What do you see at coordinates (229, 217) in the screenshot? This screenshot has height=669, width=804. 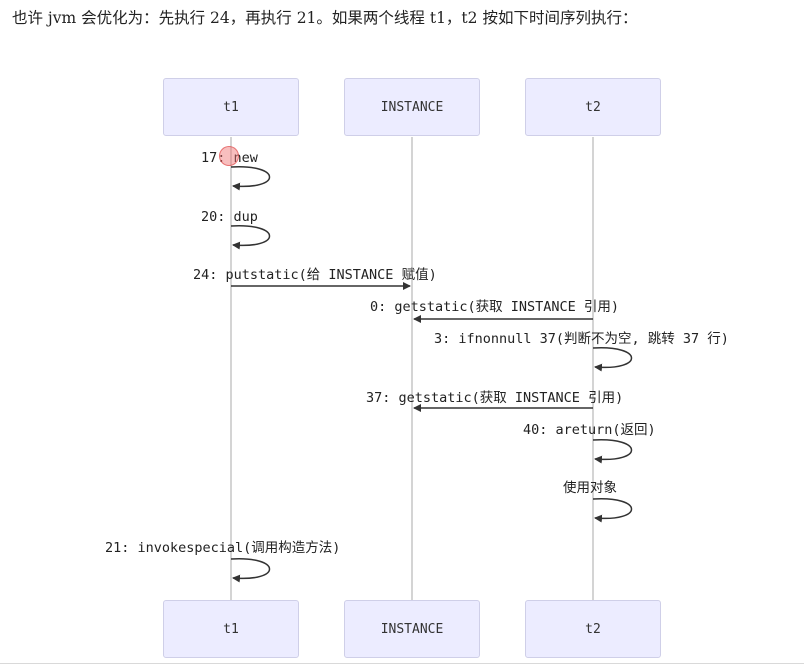 I see `message-label-20: 20: dup` at bounding box center [229, 217].